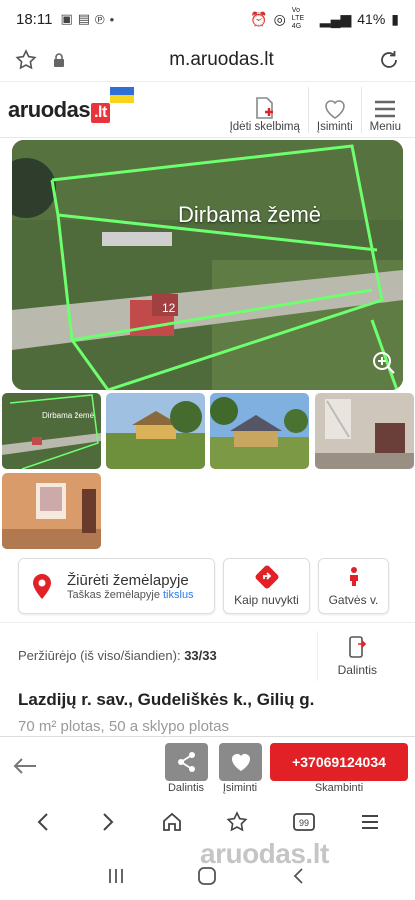  I want to click on thumbnail-1-label: Dirbama žemė, so click(68, 415).